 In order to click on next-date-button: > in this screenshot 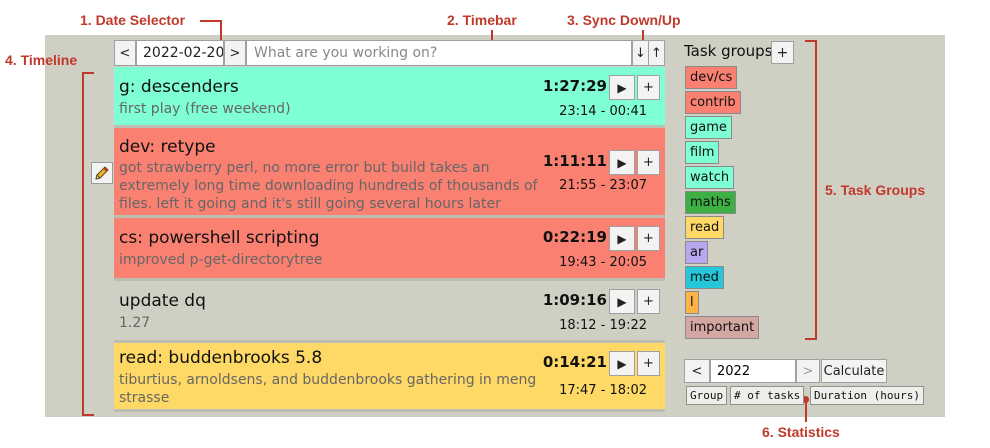, I will do `click(235, 53)`.